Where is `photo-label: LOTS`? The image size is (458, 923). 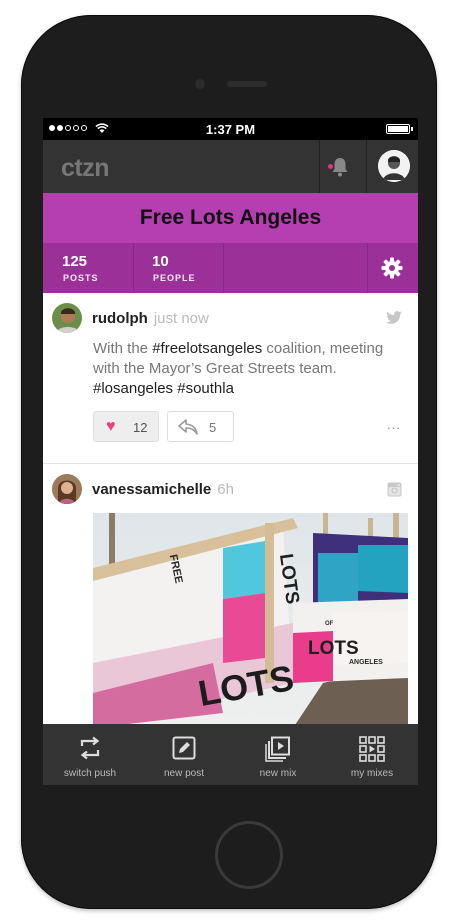 photo-label: LOTS is located at coordinates (333, 648).